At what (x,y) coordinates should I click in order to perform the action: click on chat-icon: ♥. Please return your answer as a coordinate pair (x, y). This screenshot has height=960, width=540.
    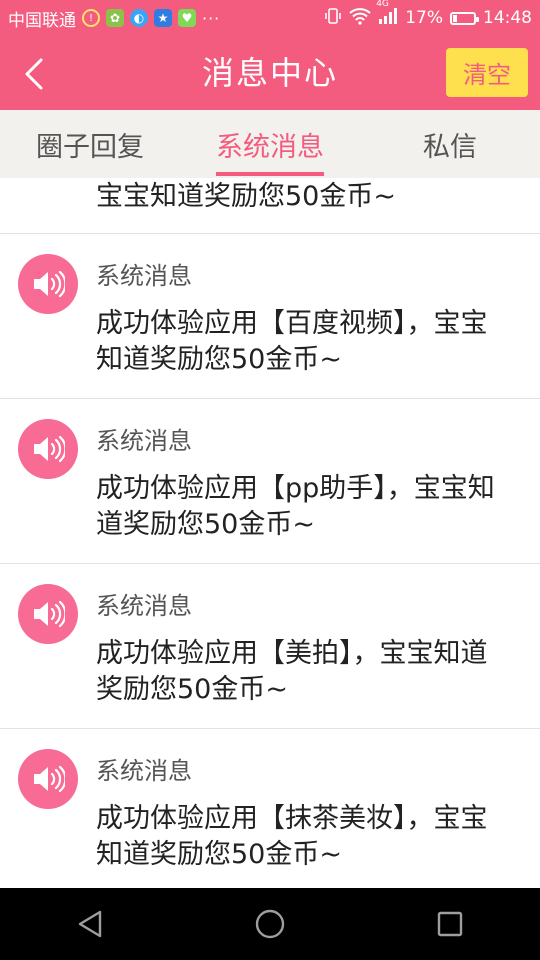
    Looking at the image, I should click on (187, 18).